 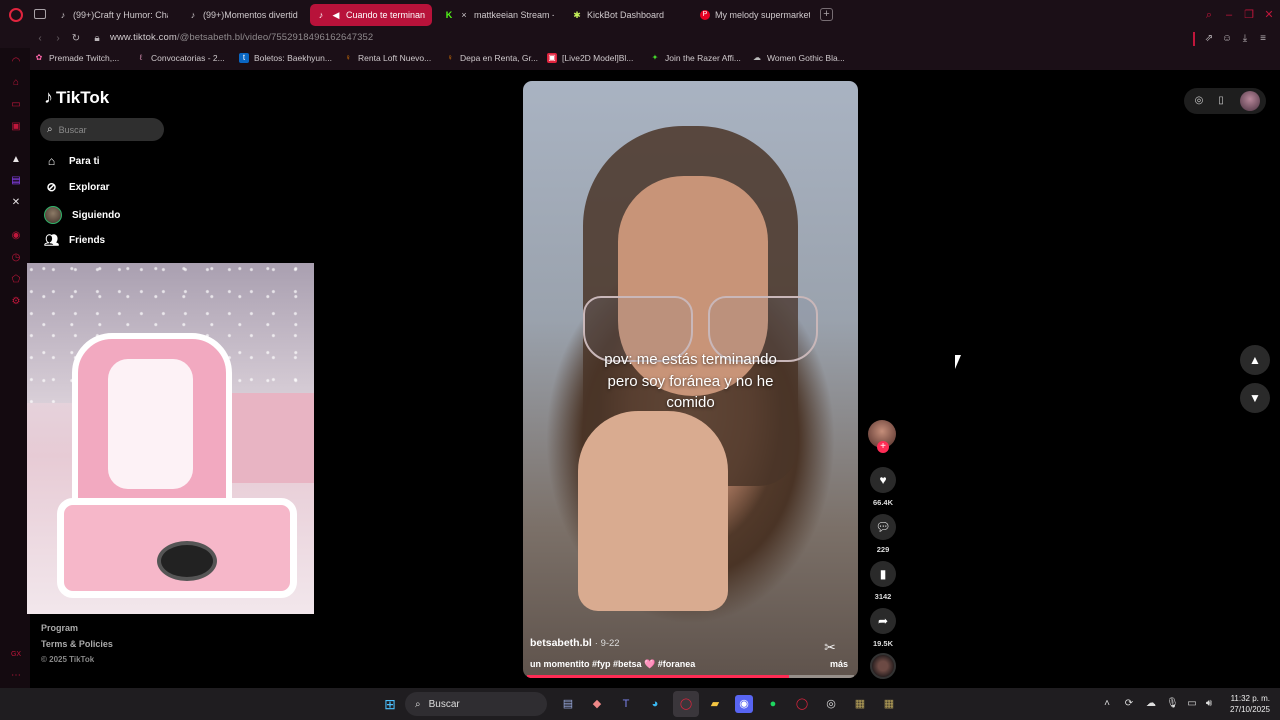 I want to click on cloud-icon: ☁, so click(x=1151, y=704).